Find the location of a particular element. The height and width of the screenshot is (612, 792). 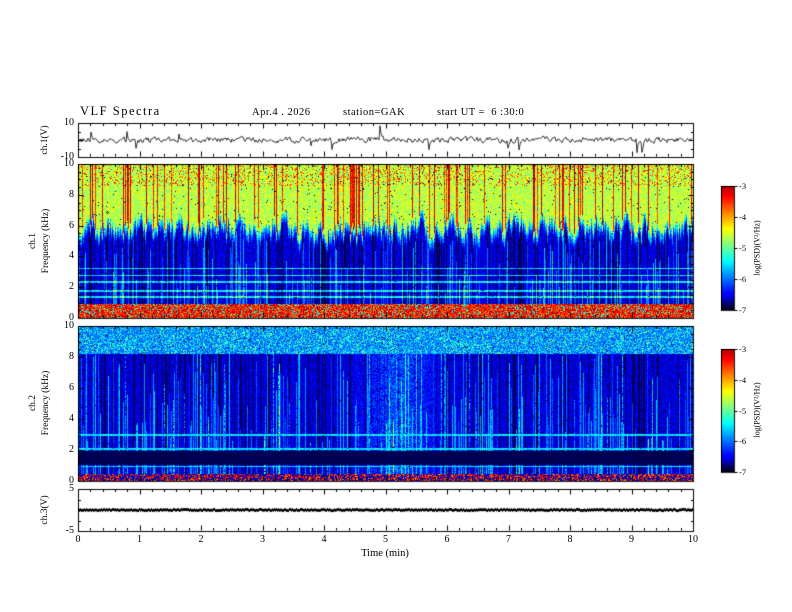

ch1-colorbar-tick-label: -5 is located at coordinates (743, 248).